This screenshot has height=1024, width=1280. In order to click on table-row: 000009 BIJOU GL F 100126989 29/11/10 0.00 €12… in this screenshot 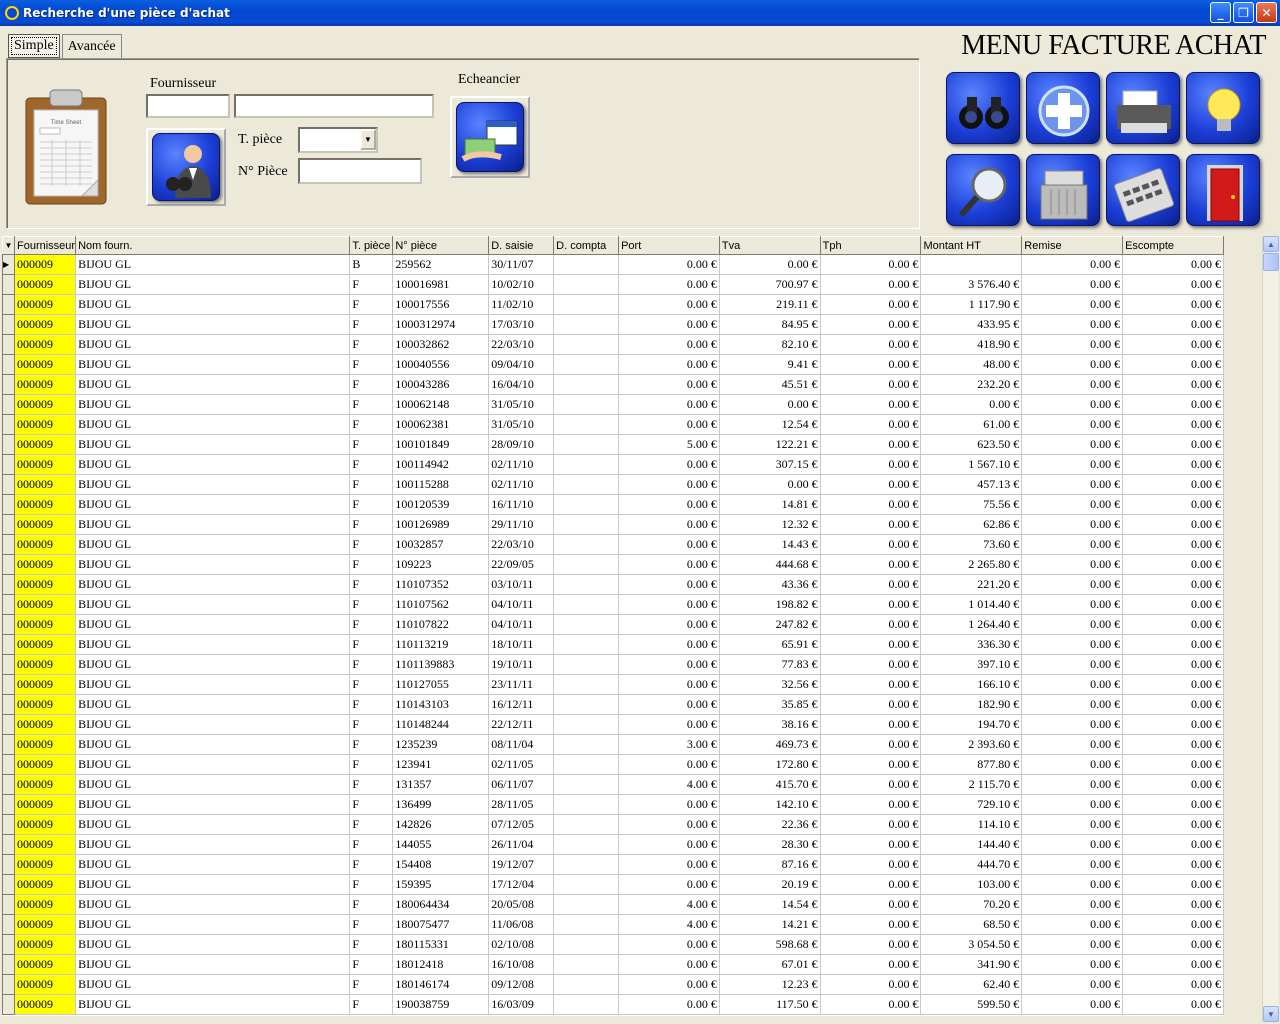, I will do `click(613, 524)`.